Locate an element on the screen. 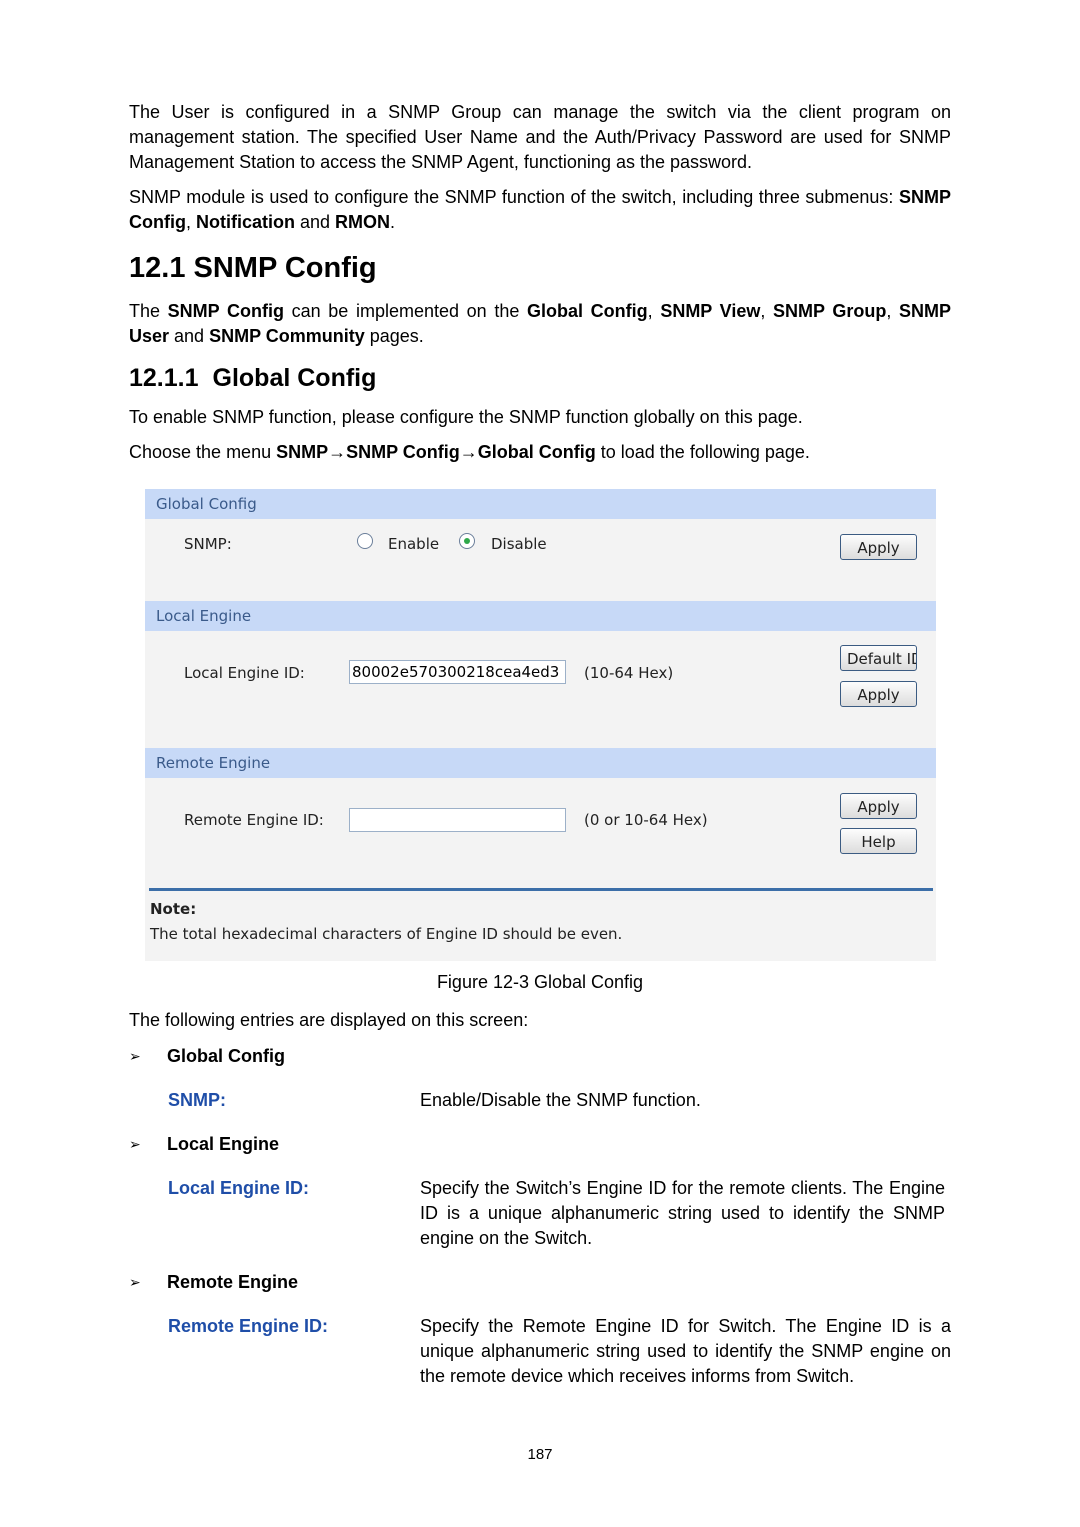  remote-engine-header: Remote Engine is located at coordinates (540, 763).